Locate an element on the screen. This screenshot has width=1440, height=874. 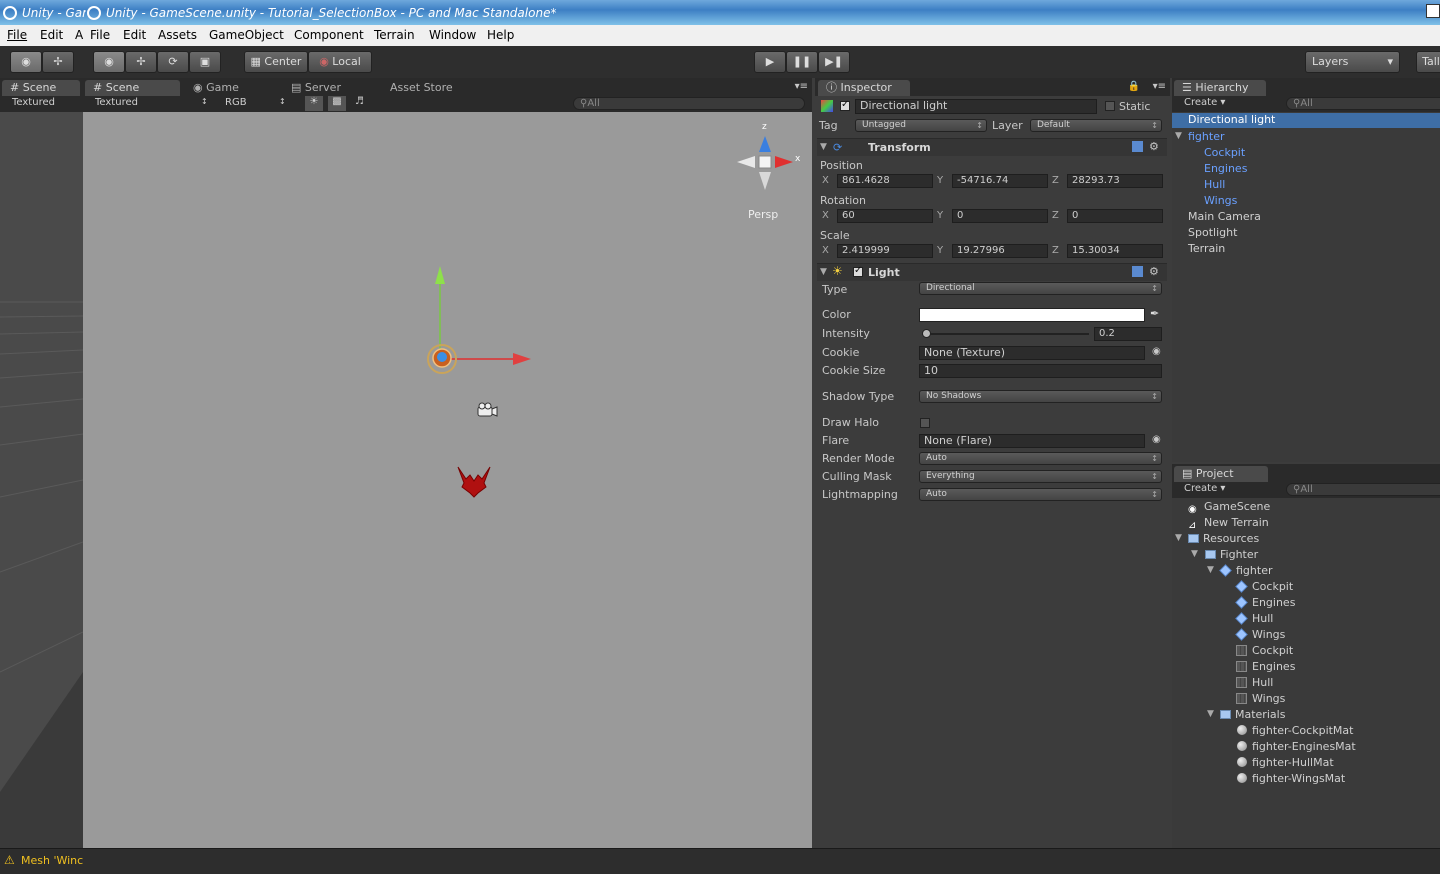
scene-fx-icon: ▩ is located at coordinates (337, 103).